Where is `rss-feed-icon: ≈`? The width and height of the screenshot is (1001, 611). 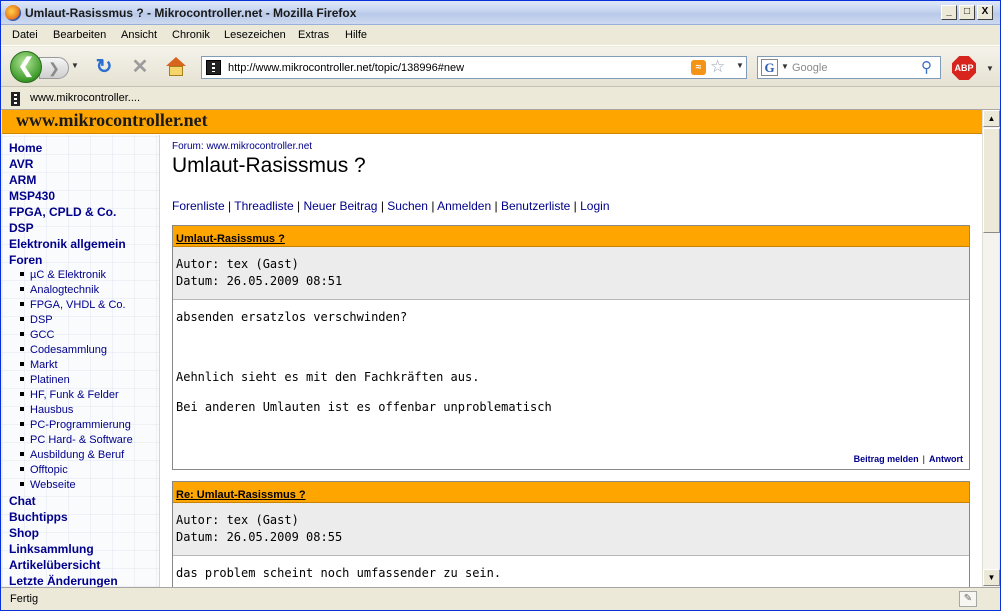 rss-feed-icon: ≈ is located at coordinates (698, 67).